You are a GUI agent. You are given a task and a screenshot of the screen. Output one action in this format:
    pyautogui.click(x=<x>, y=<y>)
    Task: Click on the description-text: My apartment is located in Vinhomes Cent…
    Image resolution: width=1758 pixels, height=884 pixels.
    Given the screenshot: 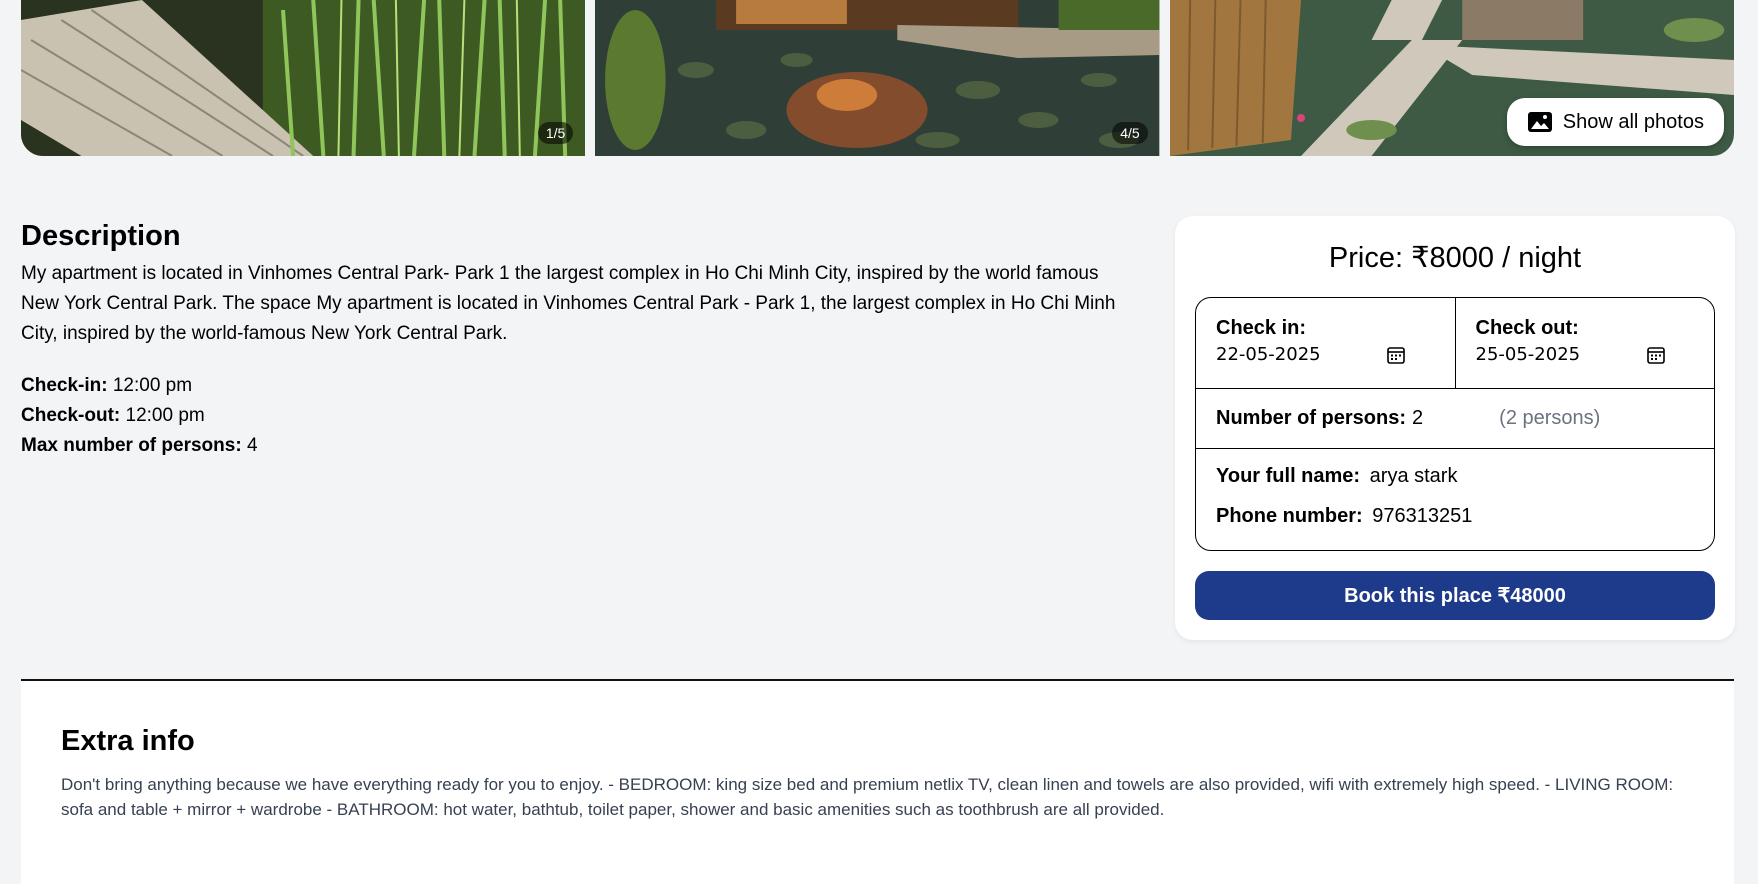 What is the action you would take?
    pyautogui.click(x=568, y=303)
    